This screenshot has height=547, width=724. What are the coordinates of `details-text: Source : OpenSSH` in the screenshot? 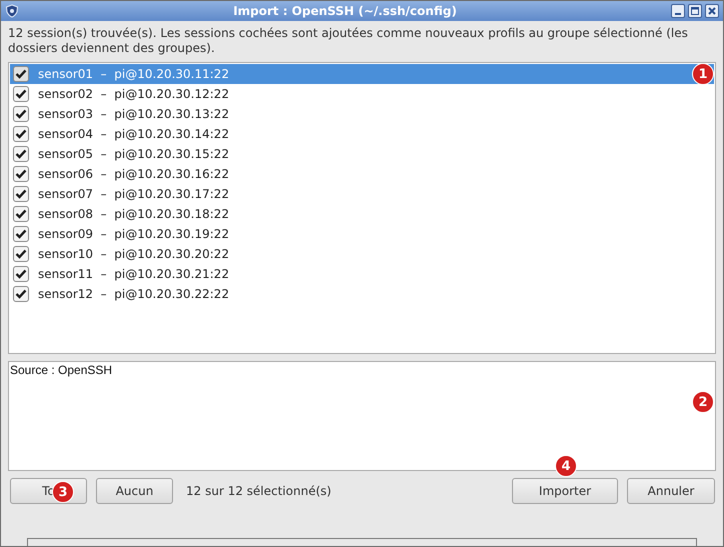 It's located at (61, 370).